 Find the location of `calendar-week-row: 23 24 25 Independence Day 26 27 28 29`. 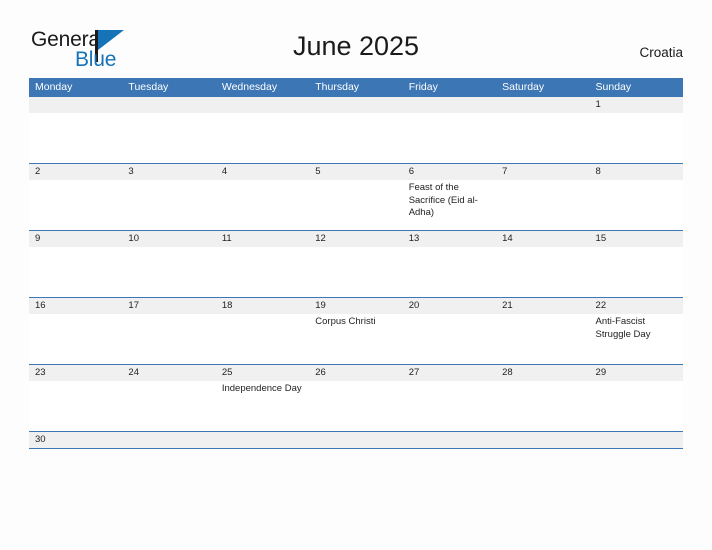

calendar-week-row: 23 24 25 Independence Day 26 27 28 29 is located at coordinates (356, 398).